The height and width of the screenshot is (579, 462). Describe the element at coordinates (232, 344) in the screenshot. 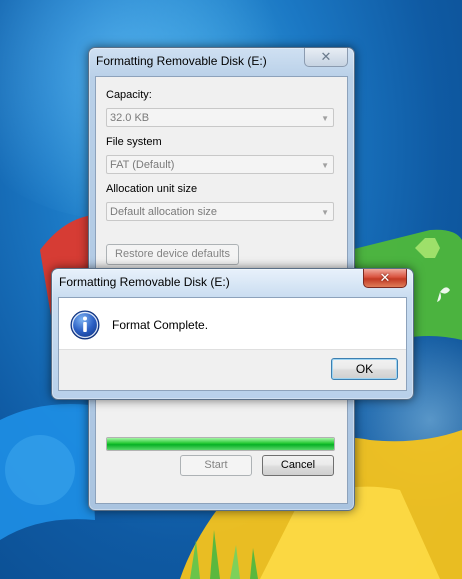

I see `dialog-body: Format Complete. OK` at that location.